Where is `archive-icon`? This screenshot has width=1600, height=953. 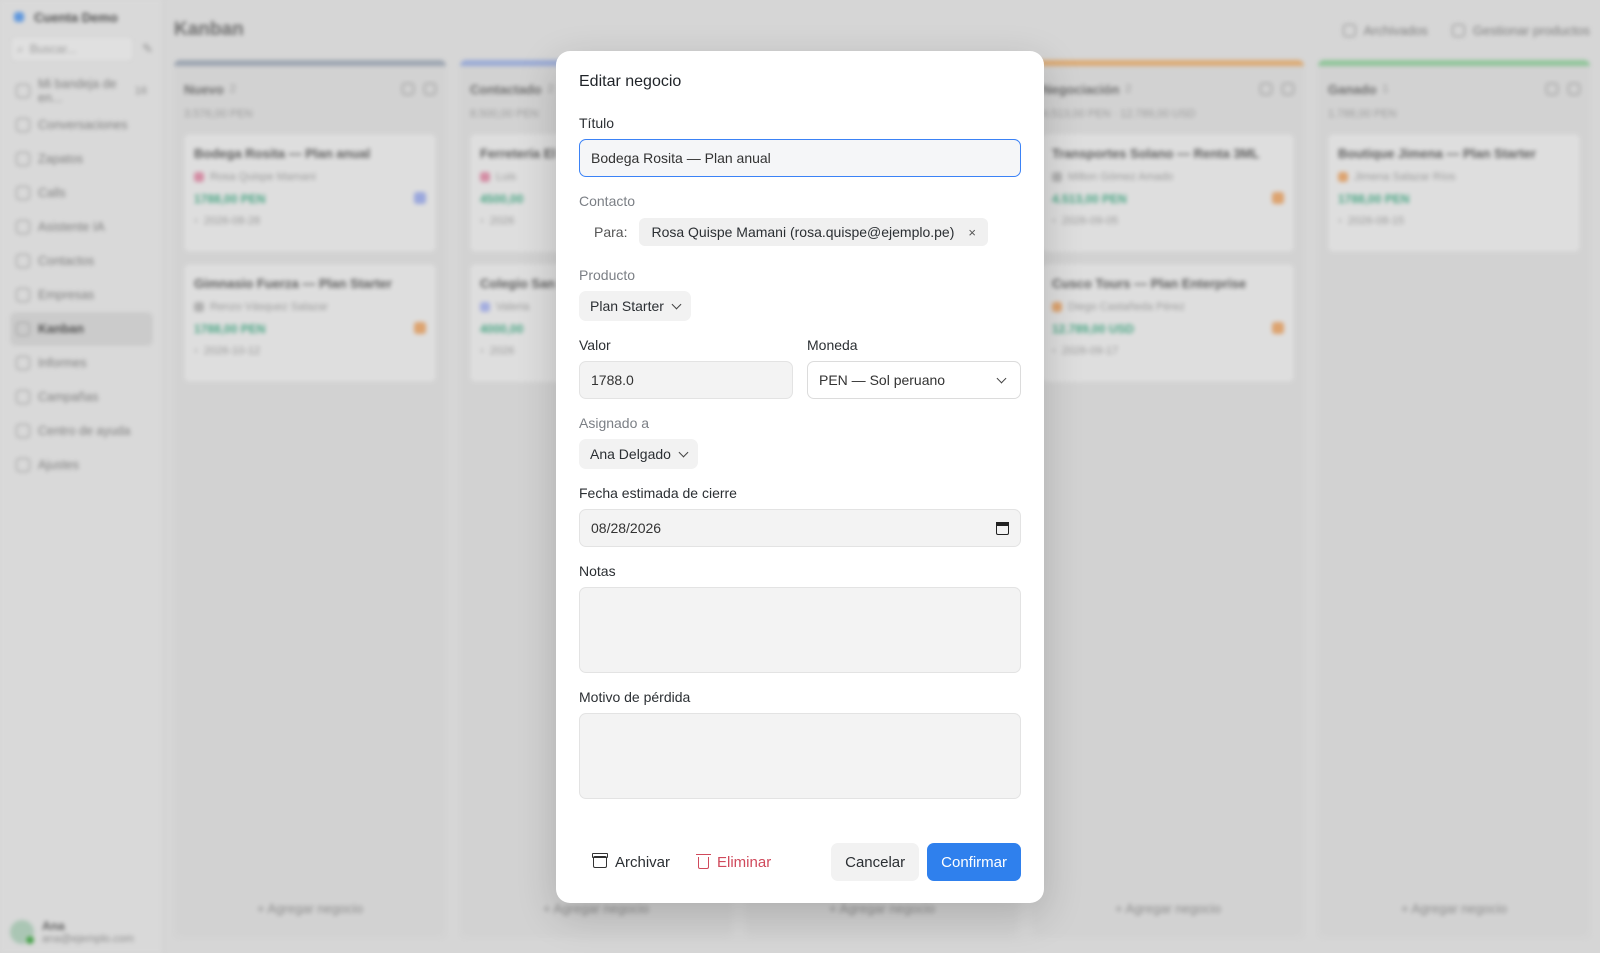 archive-icon is located at coordinates (600, 860).